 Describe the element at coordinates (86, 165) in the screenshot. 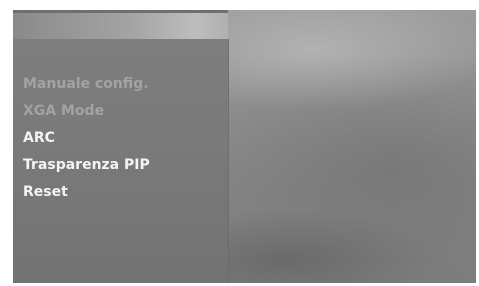

I see `menu-item-pip-transparency: Trasparenza PIP` at that location.